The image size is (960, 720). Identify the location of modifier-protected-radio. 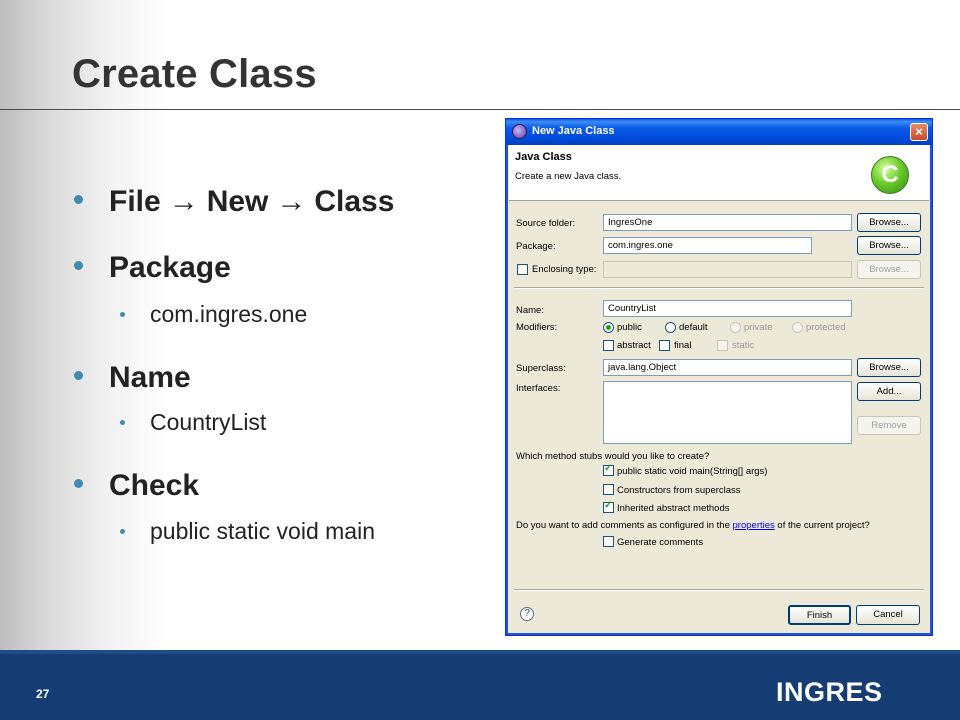
(797, 327).